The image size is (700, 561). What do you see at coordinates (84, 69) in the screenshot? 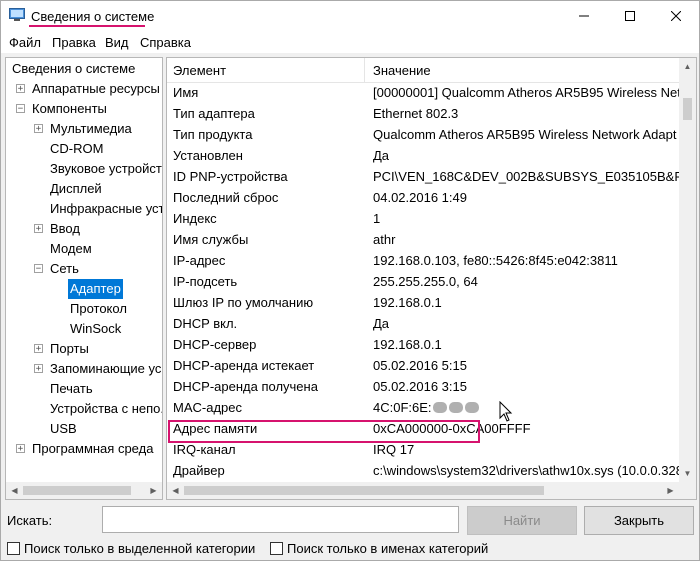
I see `tree-item: Сведения о системе` at bounding box center [84, 69].